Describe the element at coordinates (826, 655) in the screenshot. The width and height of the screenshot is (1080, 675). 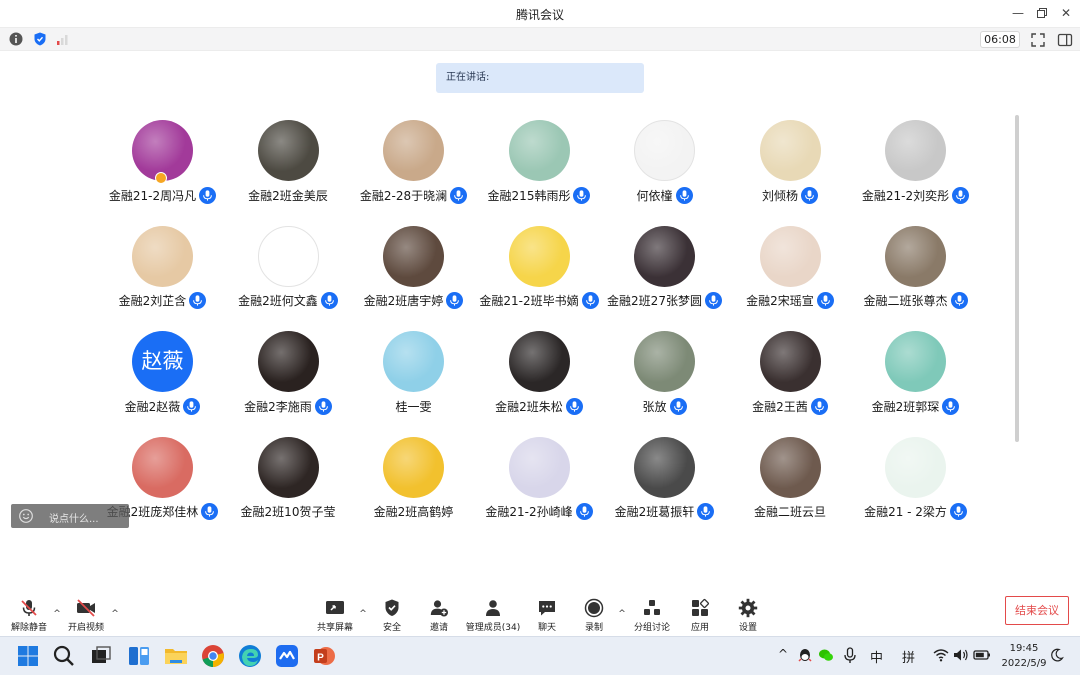
I see `wechat-tray-icon` at that location.